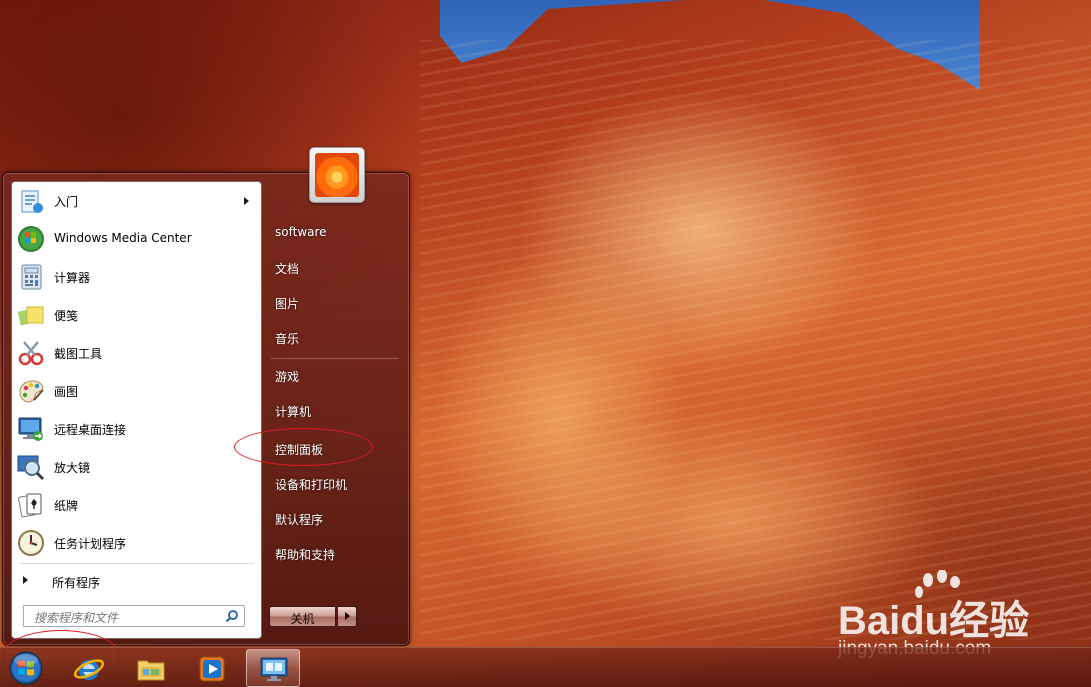 The height and width of the screenshot is (687, 1091). Describe the element at coordinates (937, 584) in the screenshot. I see `baidu-paw-icon` at that location.